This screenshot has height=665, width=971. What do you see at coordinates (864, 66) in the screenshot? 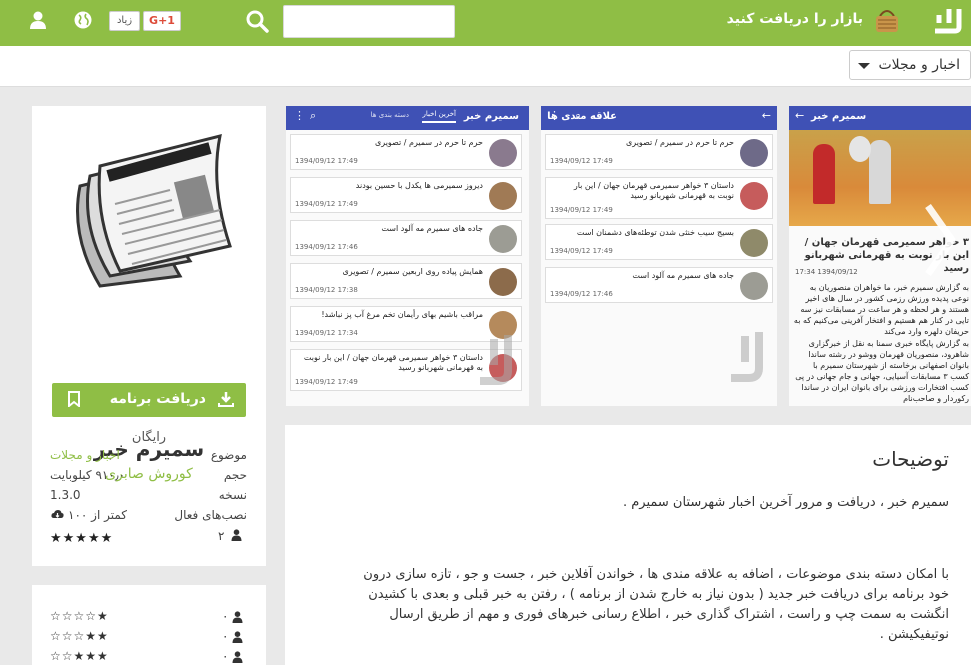
I see `caret-down-icon` at bounding box center [864, 66].